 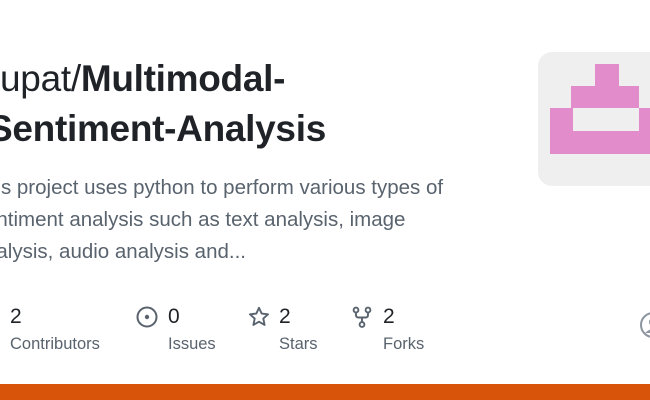 I want to click on issue-opened-icon, so click(x=147, y=317).